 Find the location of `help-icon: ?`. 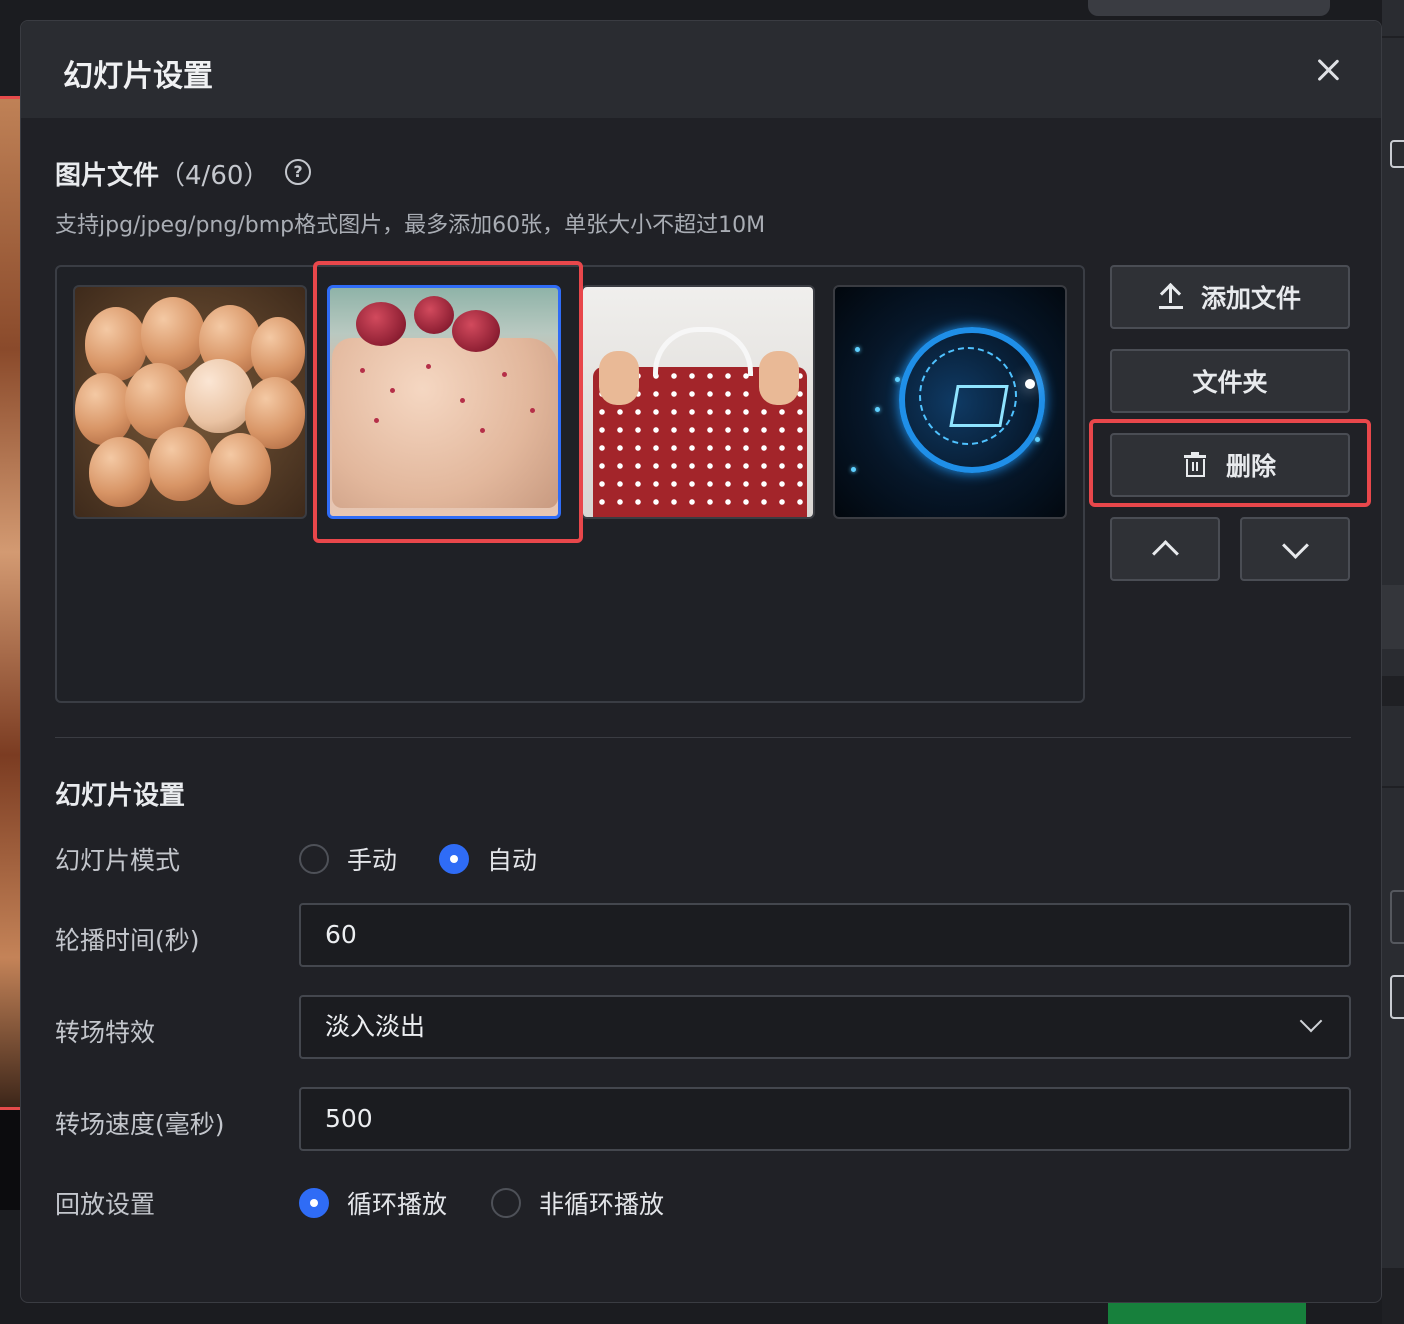

help-icon: ? is located at coordinates (298, 172).